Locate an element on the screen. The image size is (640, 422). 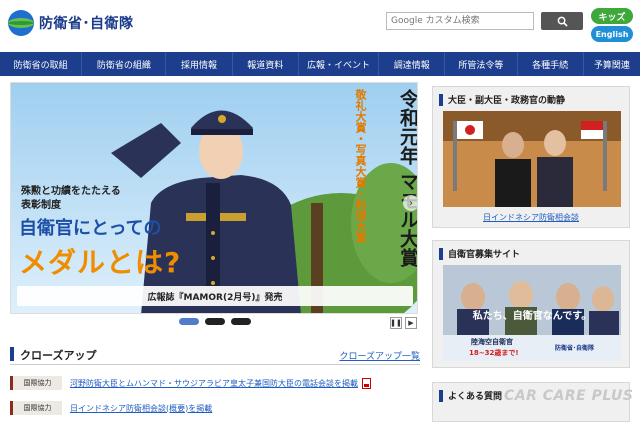
play-icon: ▶ is located at coordinates (411, 323).